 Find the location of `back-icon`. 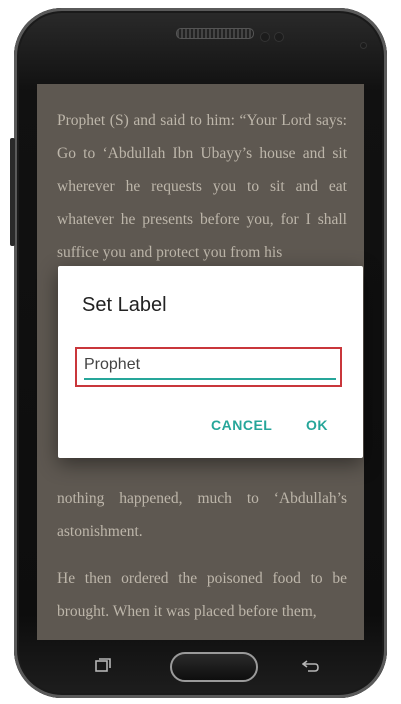

back-icon is located at coordinates (310, 668).